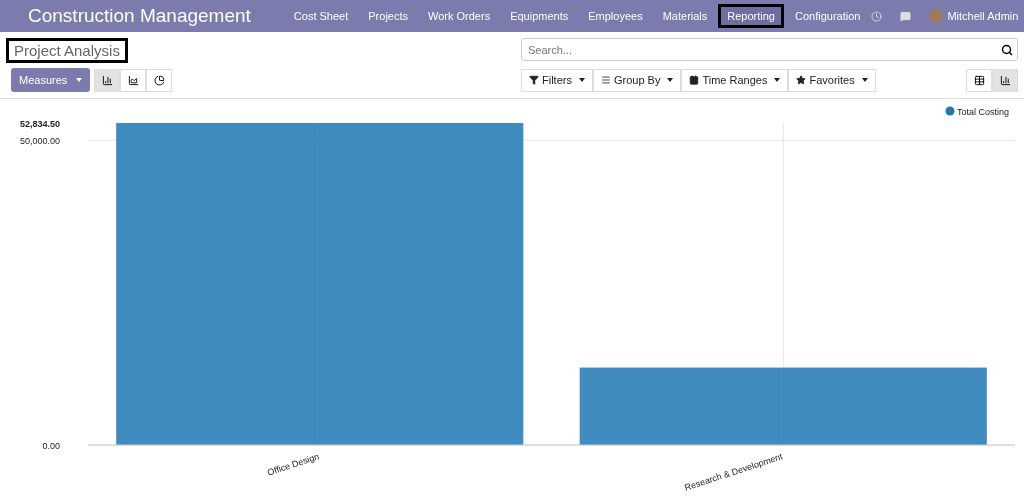 The height and width of the screenshot is (497, 1024). I want to click on filter-button: Favorites, so click(832, 80).